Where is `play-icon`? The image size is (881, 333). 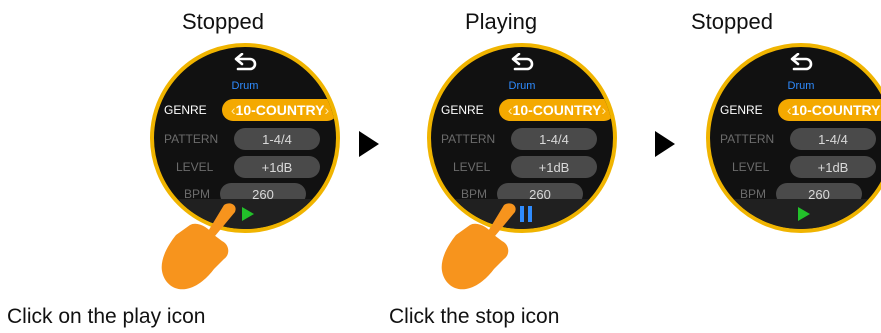
play-icon is located at coordinates (804, 214).